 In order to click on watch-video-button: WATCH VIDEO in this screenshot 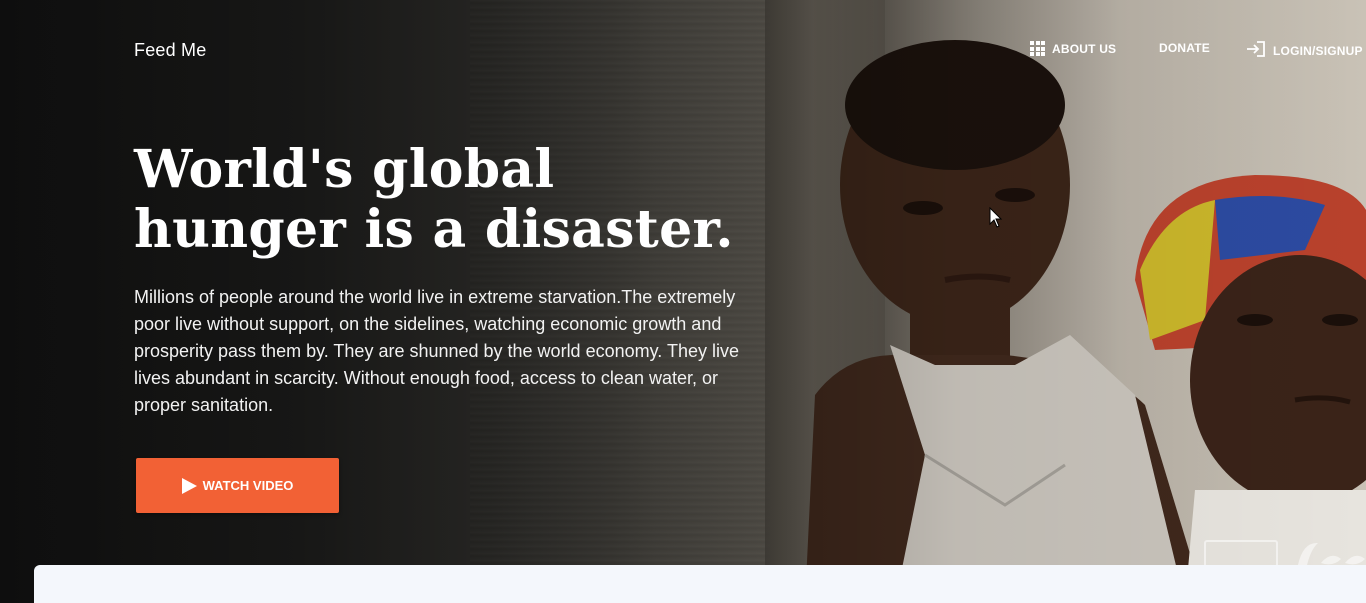, I will do `click(237, 485)`.